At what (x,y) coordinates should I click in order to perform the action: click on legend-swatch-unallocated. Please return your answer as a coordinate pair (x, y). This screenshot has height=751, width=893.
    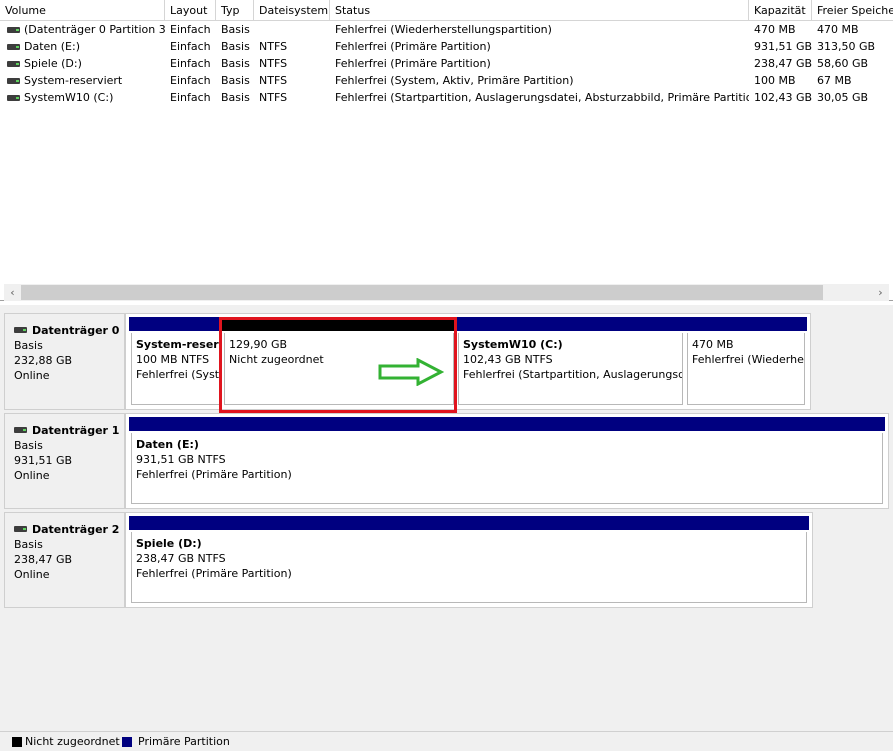
    Looking at the image, I should click on (17, 742).